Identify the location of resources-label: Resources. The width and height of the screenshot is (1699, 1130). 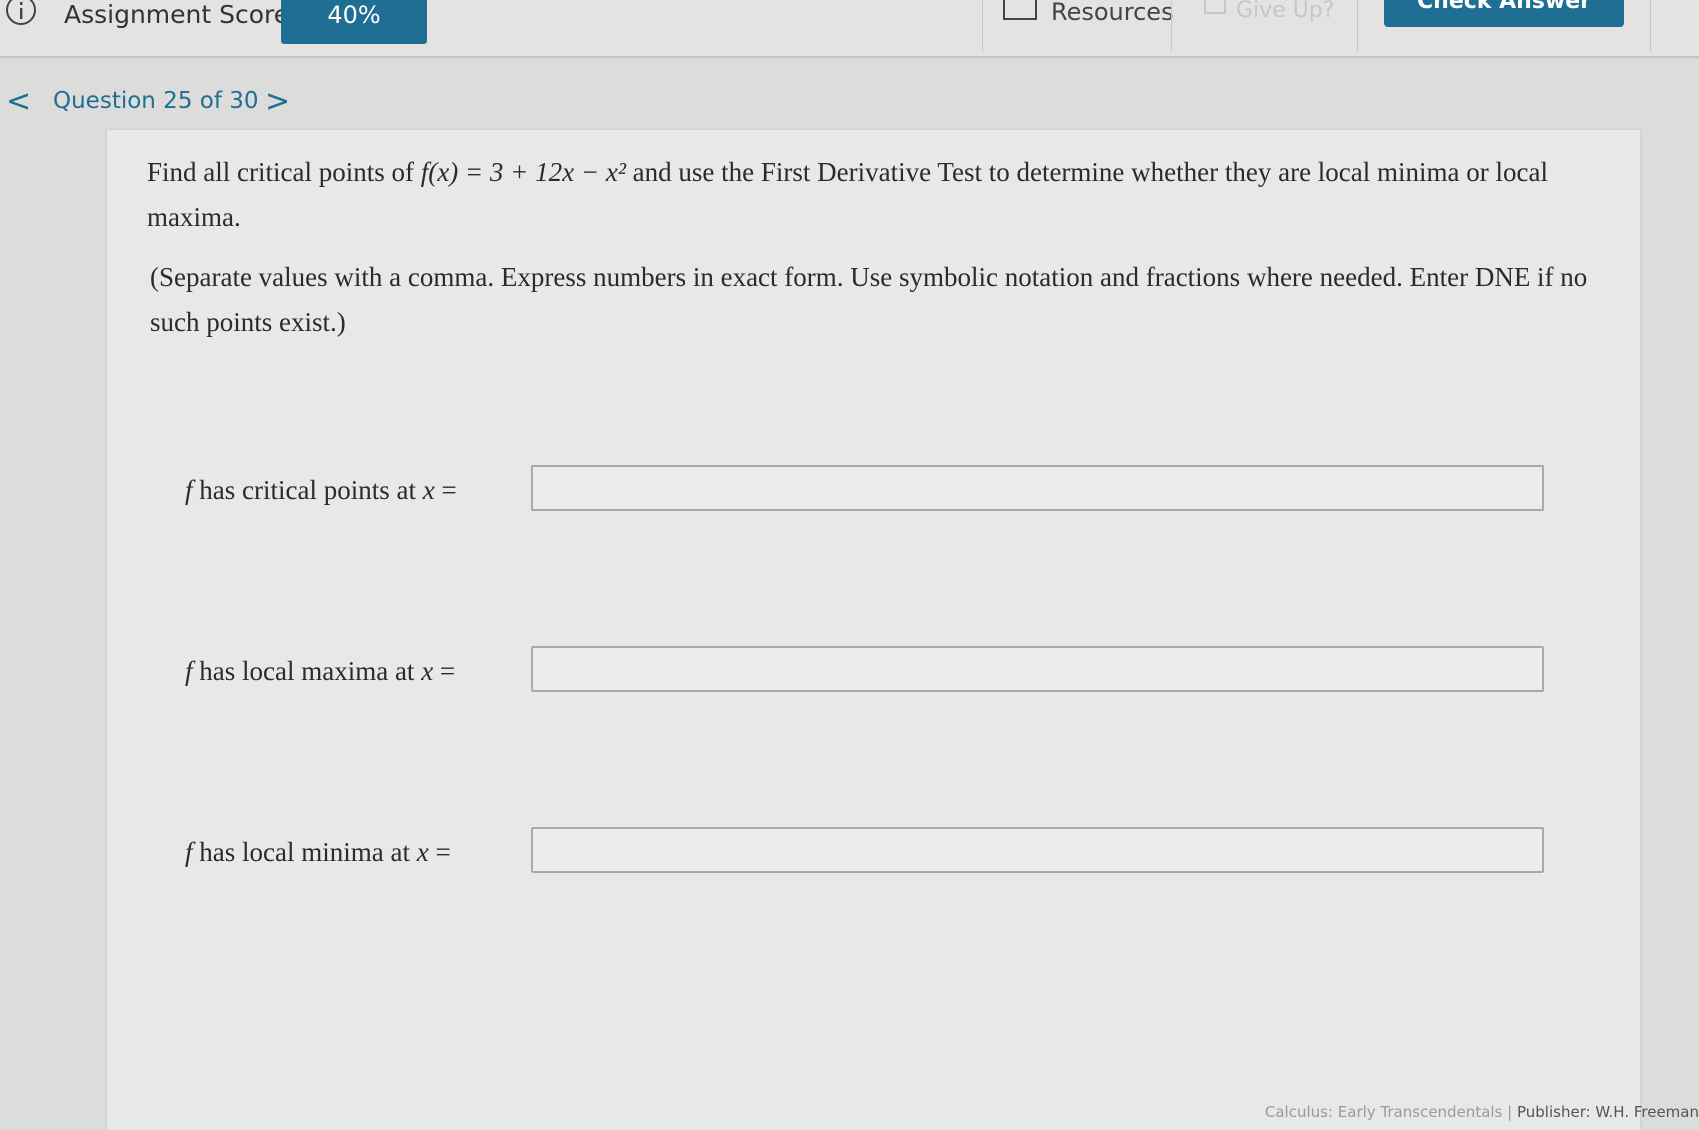
(1112, 13).